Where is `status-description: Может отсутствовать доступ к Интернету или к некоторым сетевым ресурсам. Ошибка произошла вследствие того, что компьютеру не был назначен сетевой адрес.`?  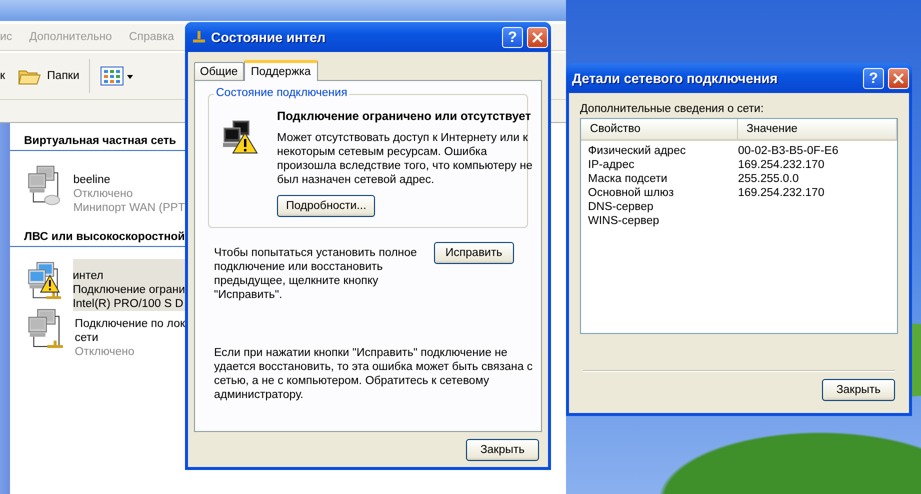 status-description: Может отсутствовать доступ к Интернету или к некоторым сетевым ресурсам. Ошибка произошла вследствие того, что компьютеру не был назначен сетевой адрес. is located at coordinates (405, 159).